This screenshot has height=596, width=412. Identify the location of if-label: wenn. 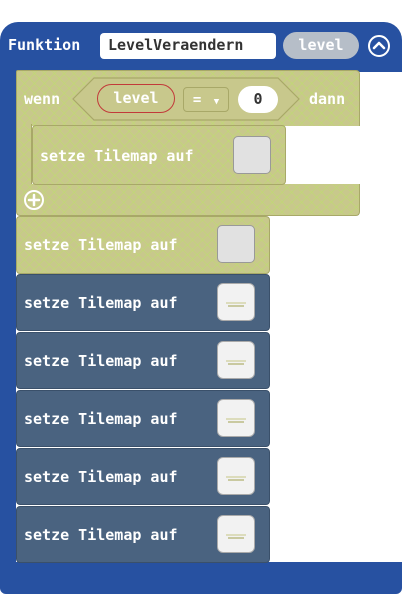
(42, 99).